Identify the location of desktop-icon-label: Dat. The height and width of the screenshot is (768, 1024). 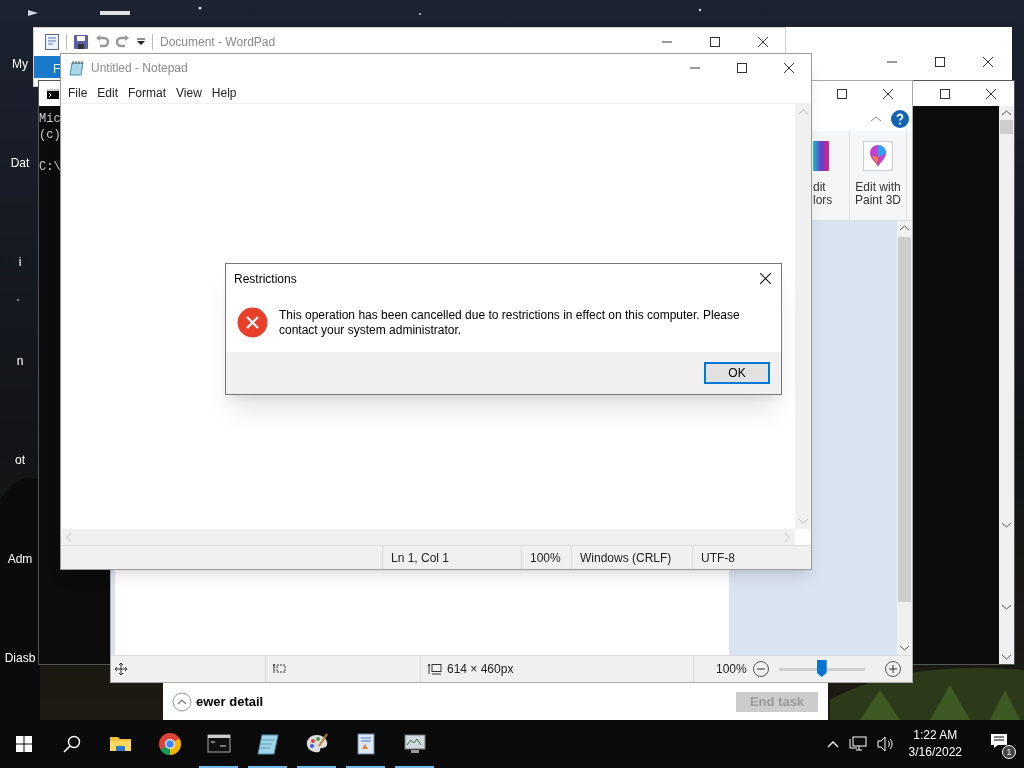
(20, 163).